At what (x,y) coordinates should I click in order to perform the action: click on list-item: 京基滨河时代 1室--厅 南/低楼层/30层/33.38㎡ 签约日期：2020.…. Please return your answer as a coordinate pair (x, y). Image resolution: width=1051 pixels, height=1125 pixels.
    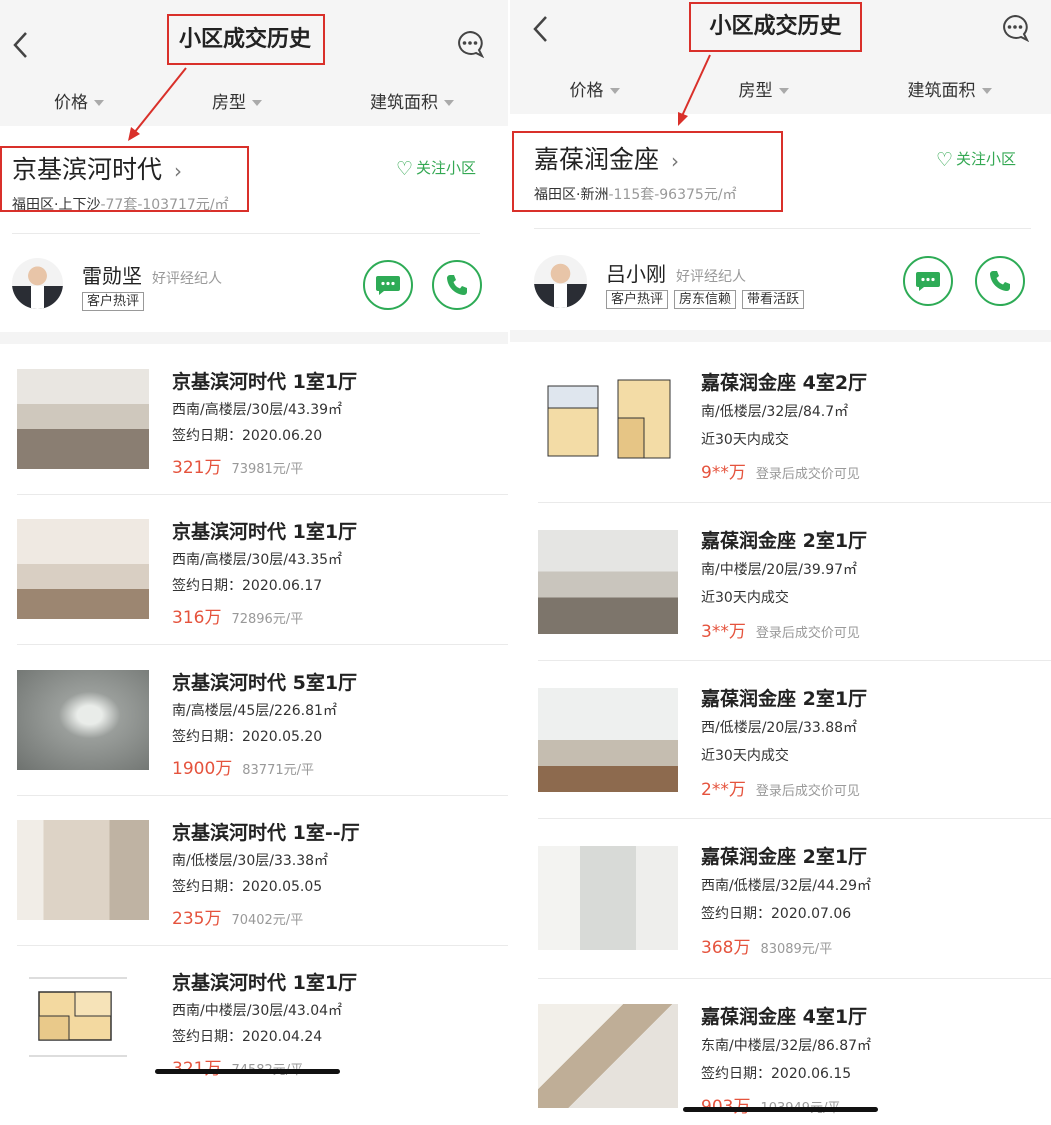
    Looking at the image, I should click on (254, 881).